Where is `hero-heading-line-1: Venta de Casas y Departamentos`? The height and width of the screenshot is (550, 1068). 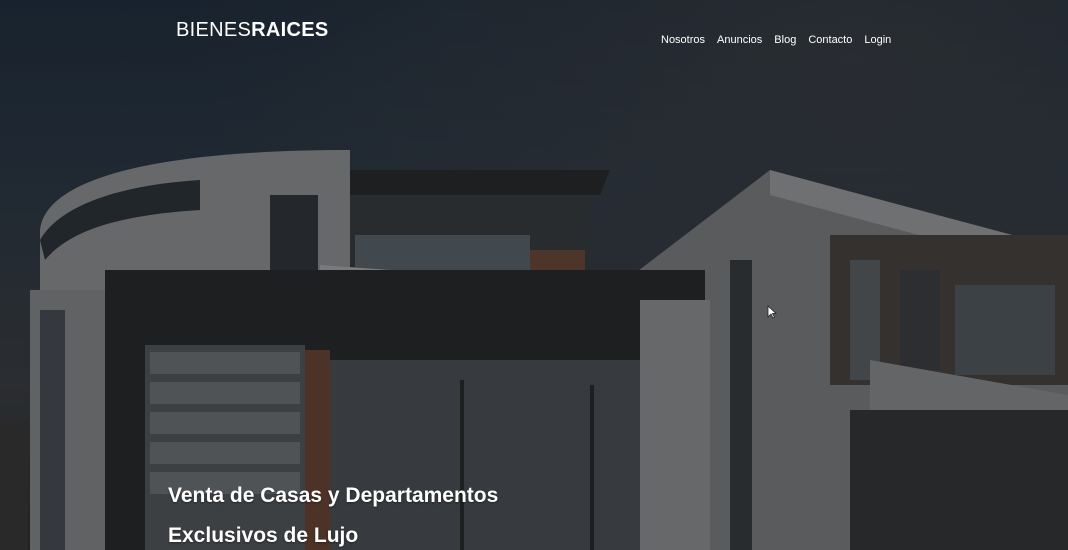 hero-heading-line-1: Venta de Casas y Departamentos is located at coordinates (333, 495).